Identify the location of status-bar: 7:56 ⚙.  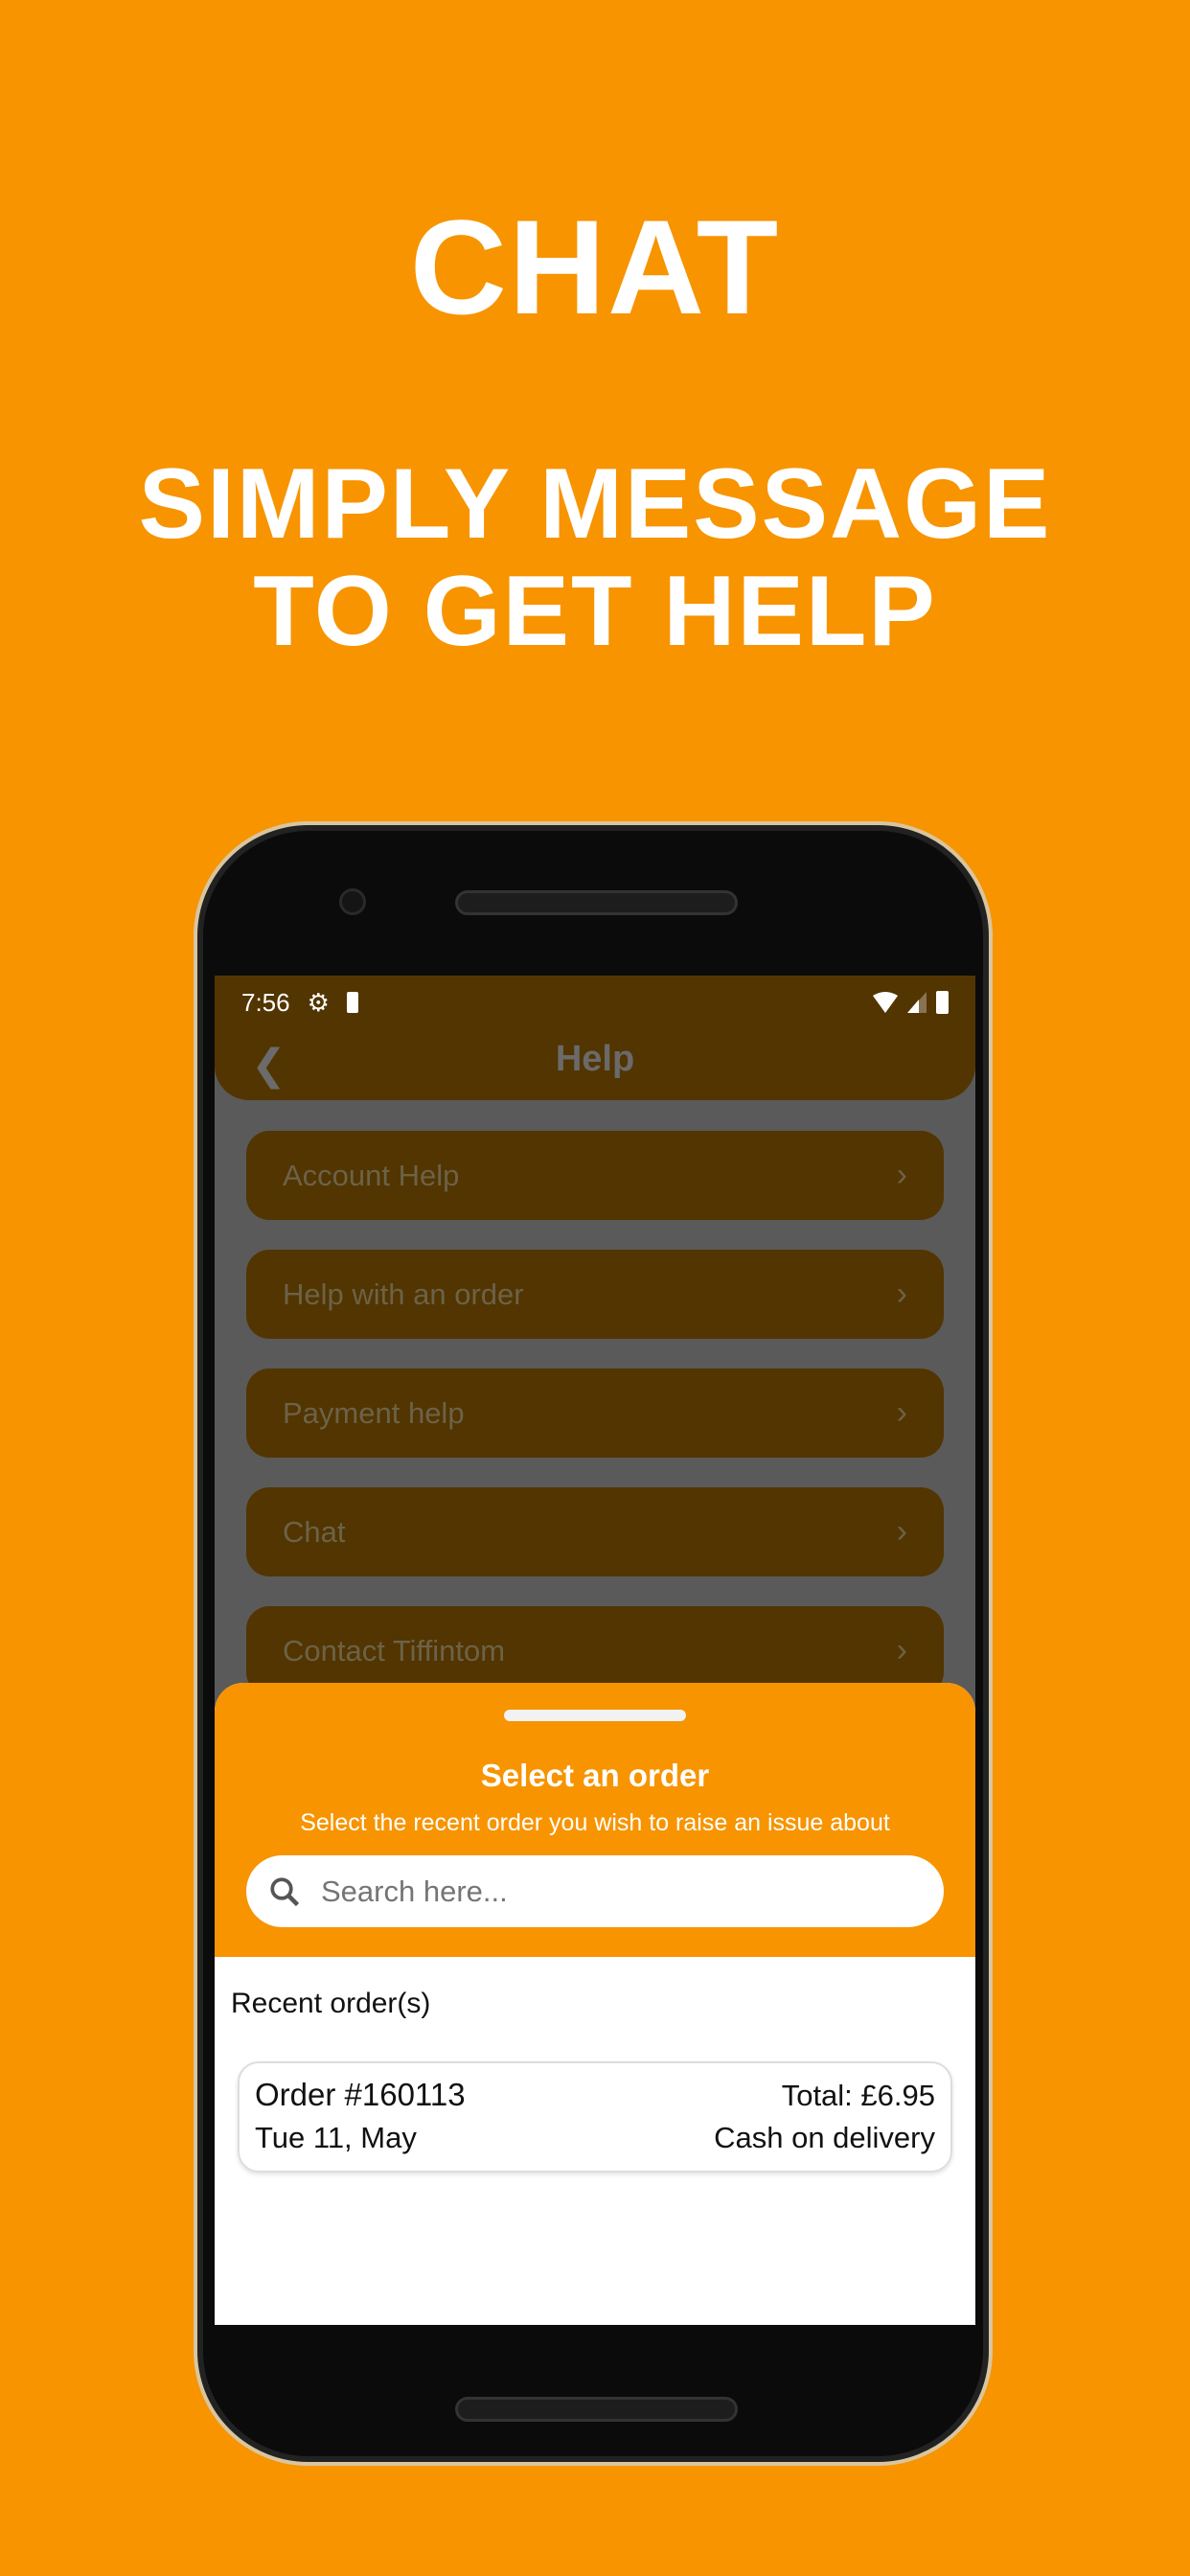
(595, 1002).